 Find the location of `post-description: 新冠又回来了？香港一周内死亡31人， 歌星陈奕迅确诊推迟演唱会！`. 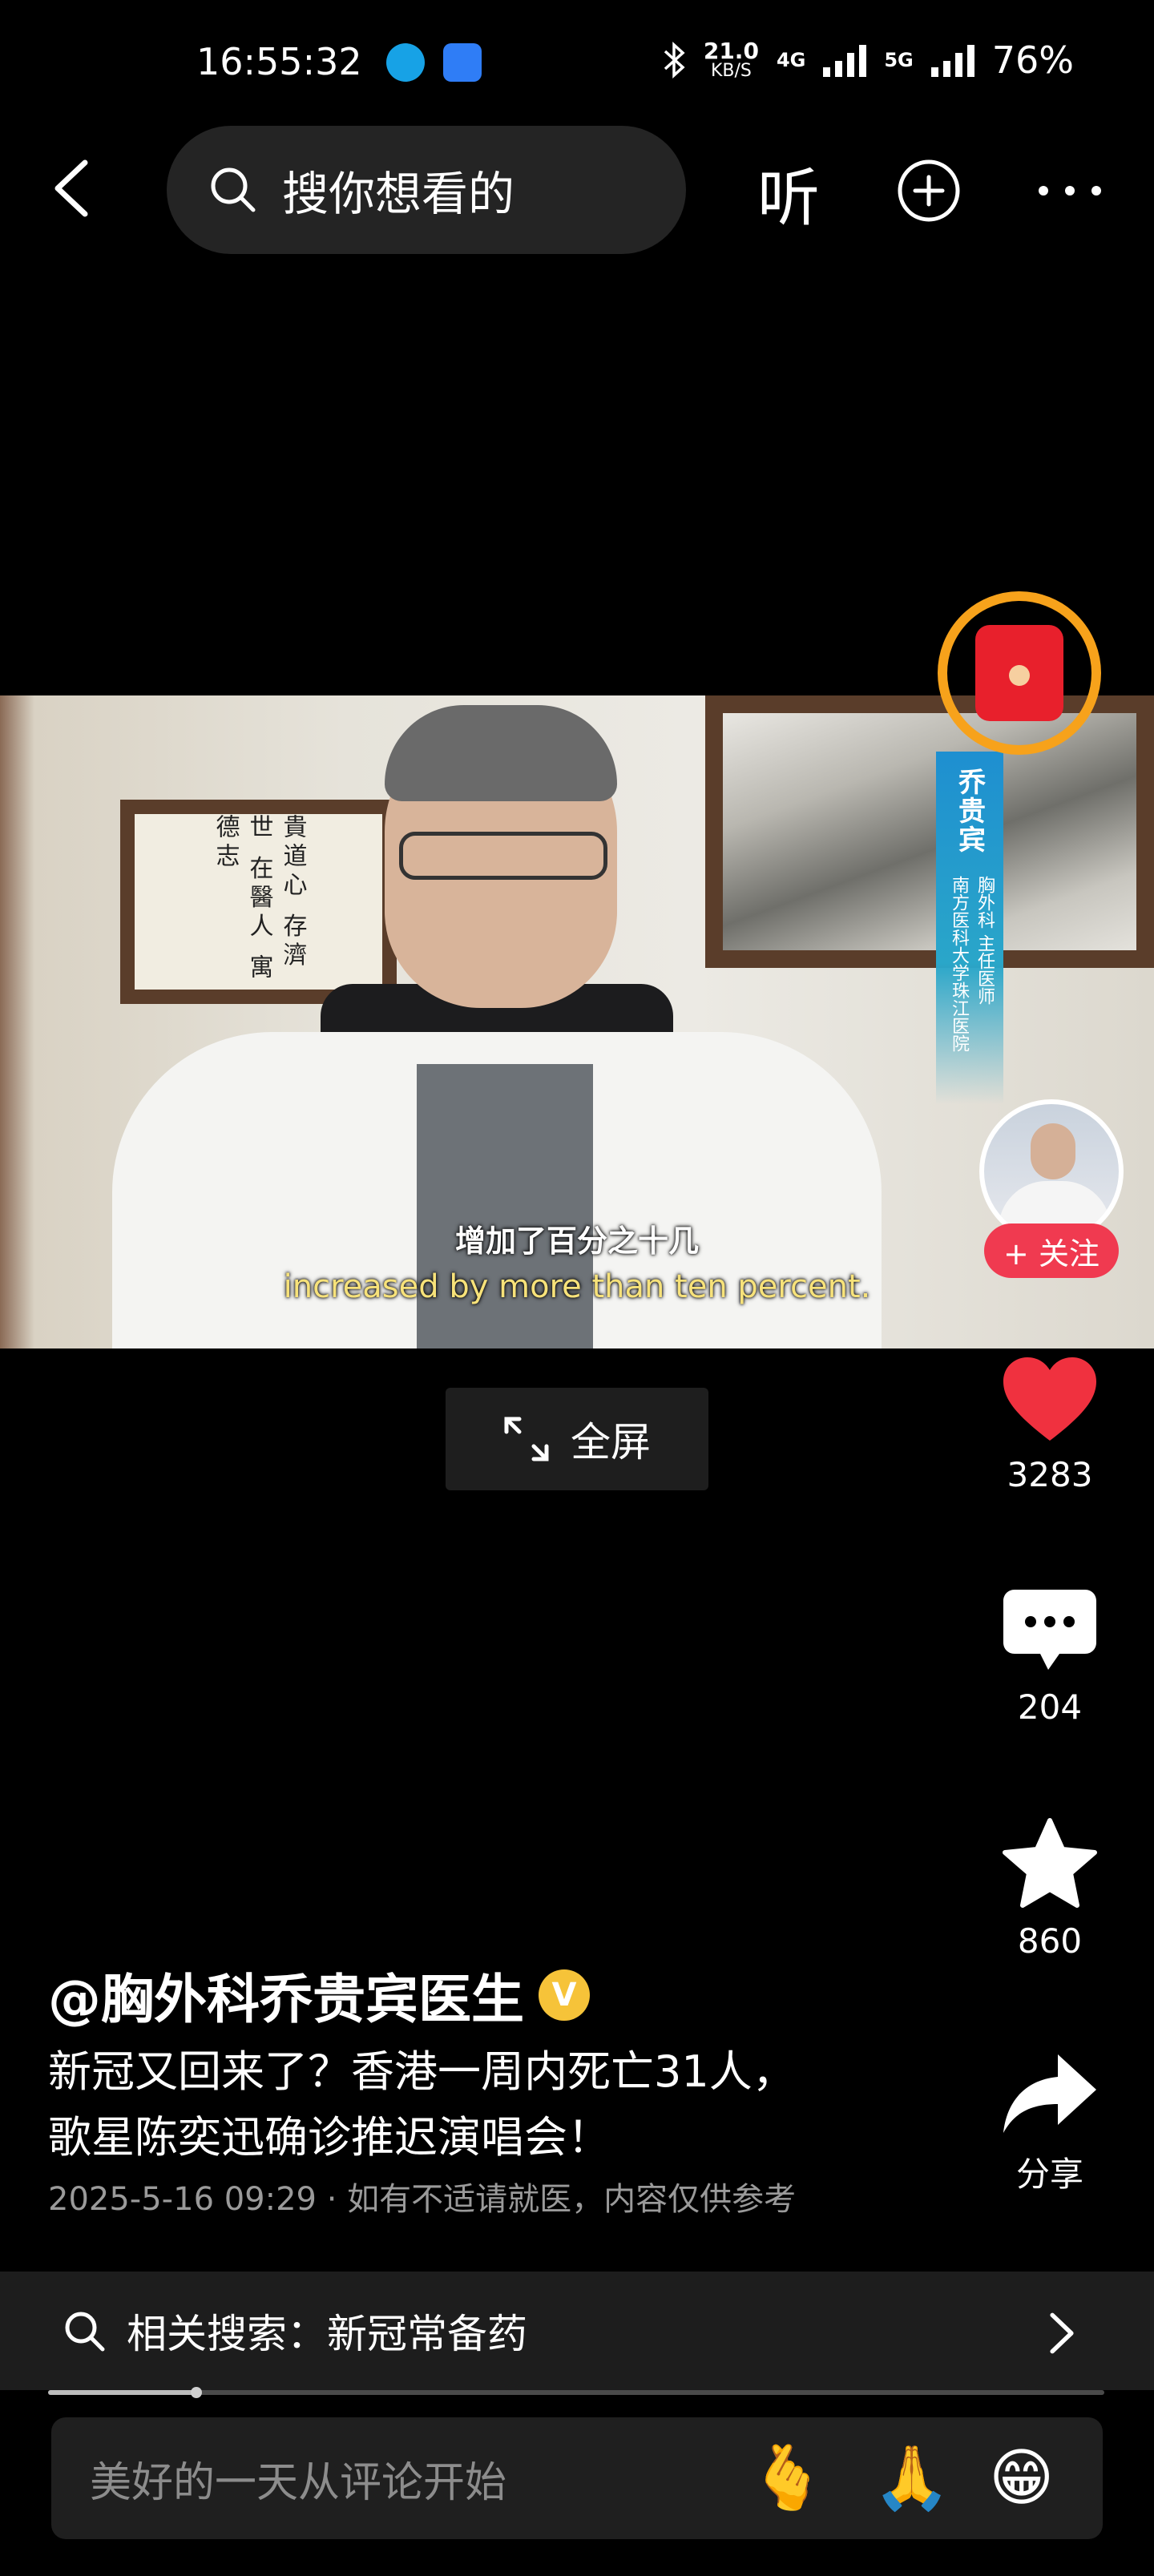

post-description: 新冠又回来了？香港一周内死亡31人， 歌星陈奕迅确诊推迟演唱会！ is located at coordinates (422, 2104).